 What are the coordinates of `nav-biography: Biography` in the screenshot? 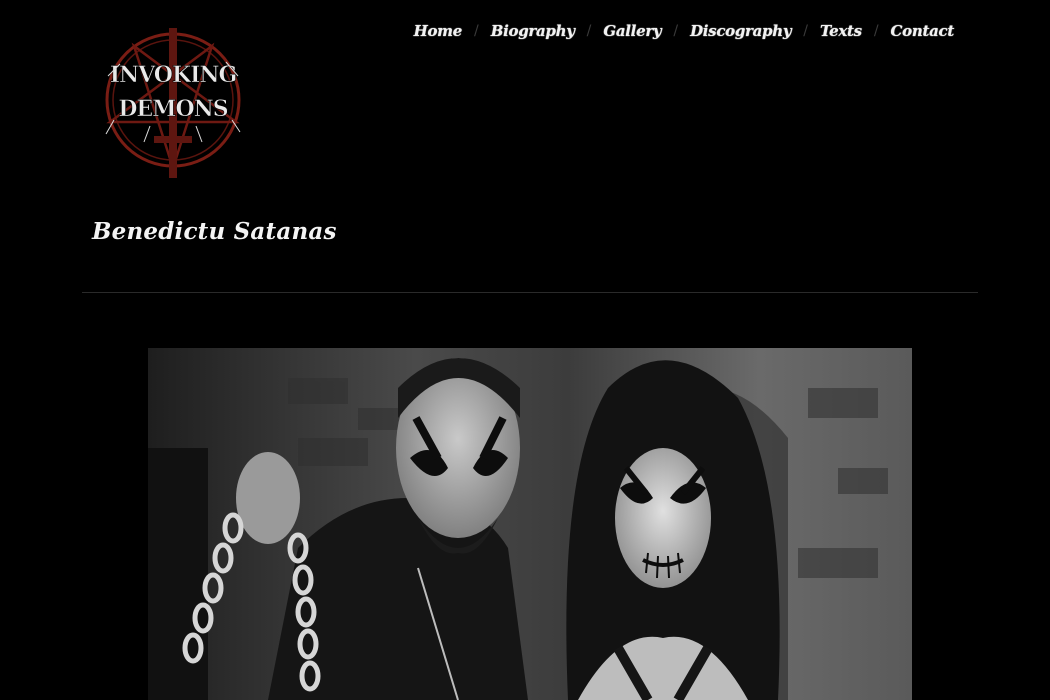 It's located at (533, 31).